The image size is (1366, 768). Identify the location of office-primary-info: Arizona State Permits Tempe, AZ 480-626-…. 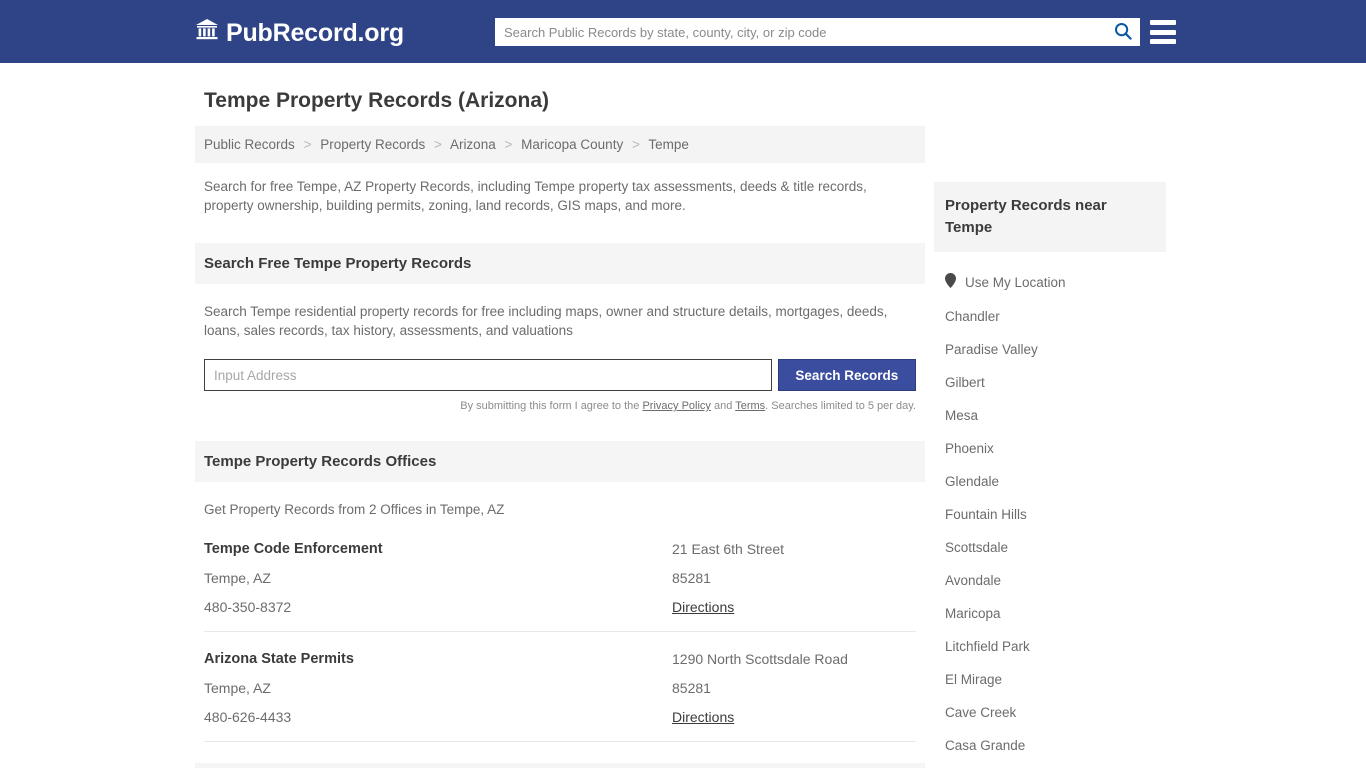
(438, 688).